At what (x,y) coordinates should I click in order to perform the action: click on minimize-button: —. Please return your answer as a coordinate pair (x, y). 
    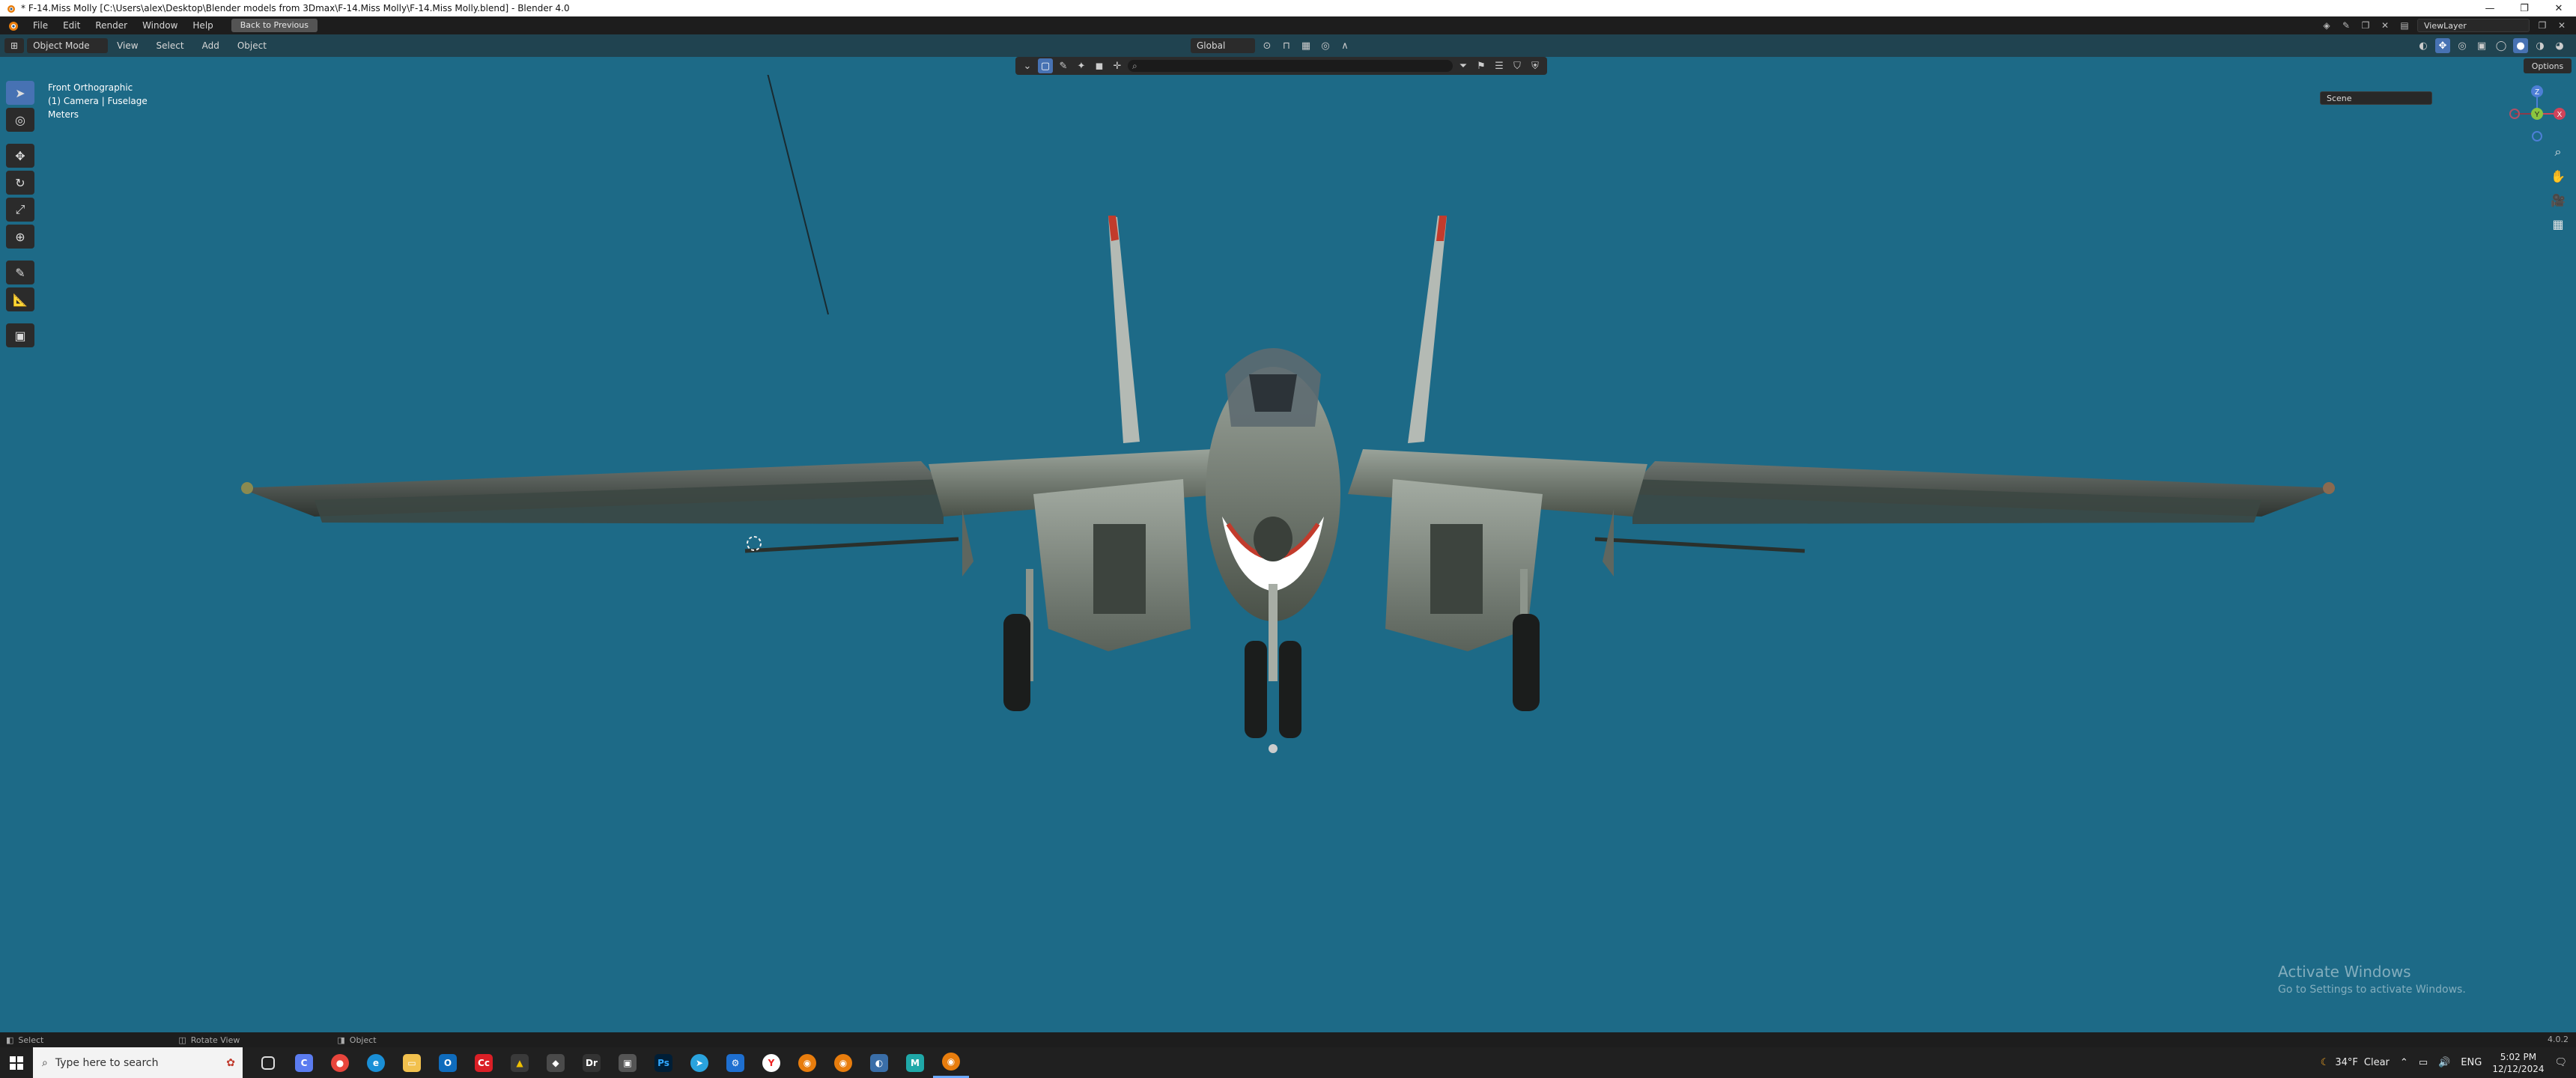
    Looking at the image, I should click on (2490, 8).